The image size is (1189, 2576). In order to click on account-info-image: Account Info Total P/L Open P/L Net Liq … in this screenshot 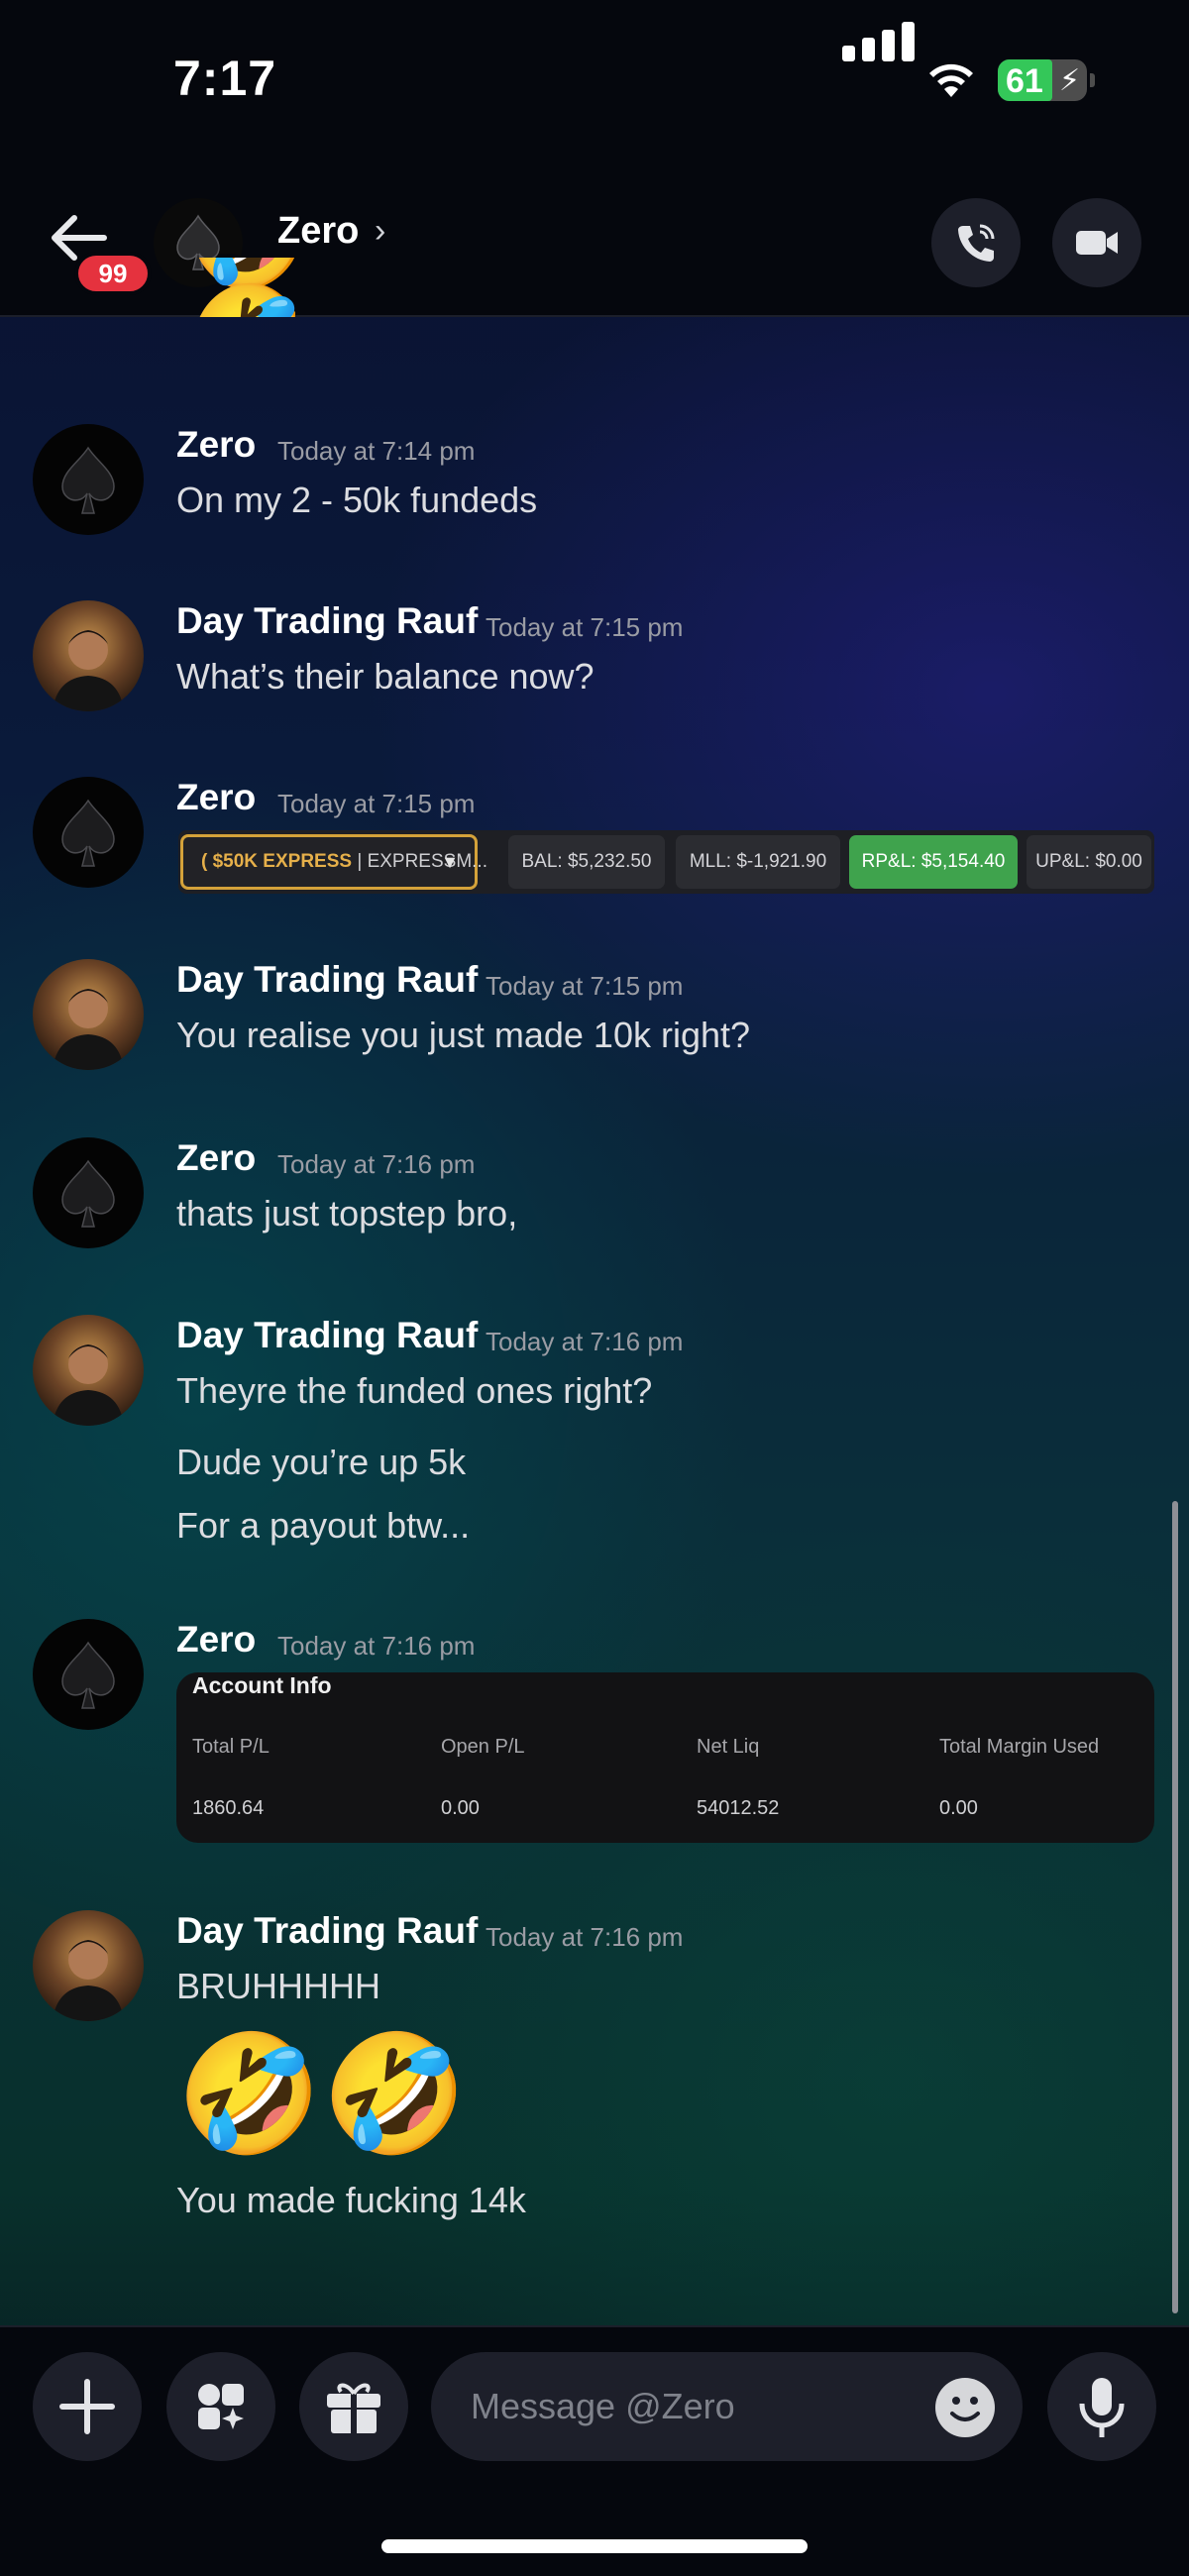, I will do `click(665, 1757)`.